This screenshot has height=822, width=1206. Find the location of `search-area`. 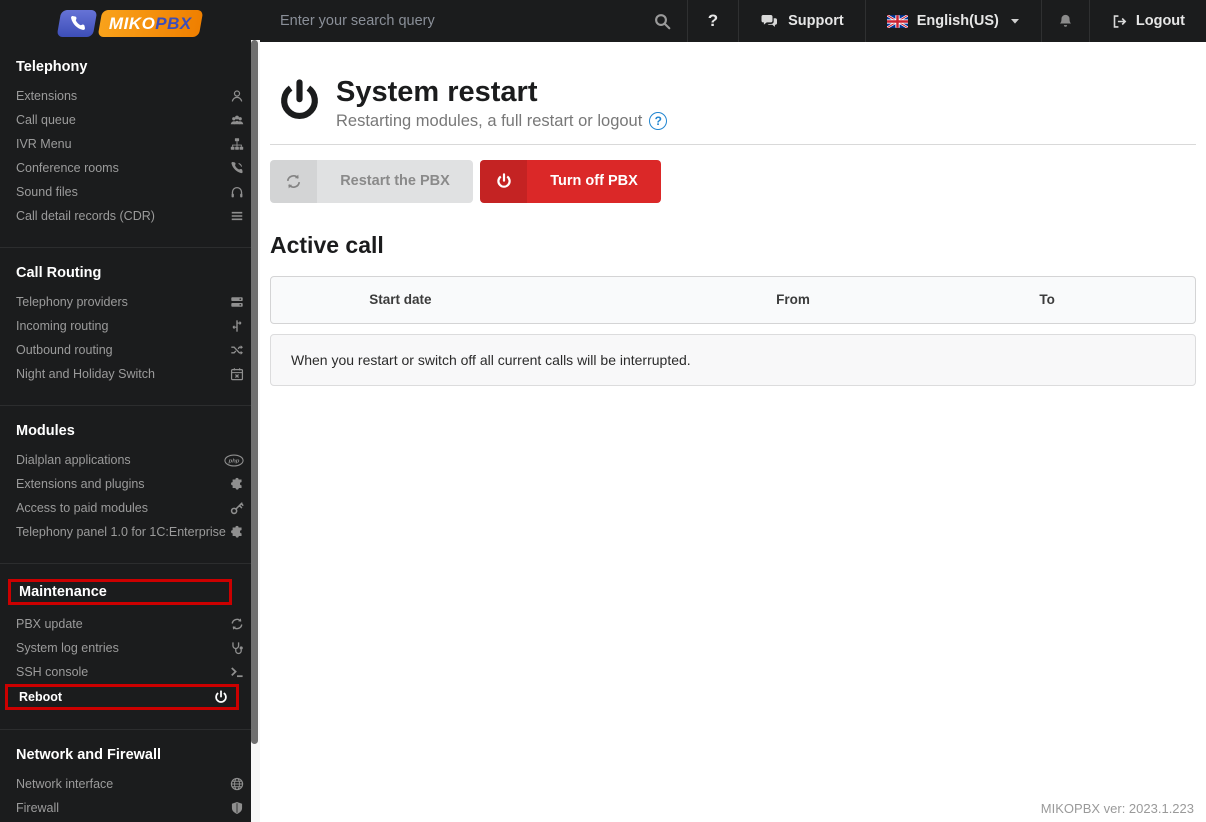

search-area is located at coordinates (473, 21).